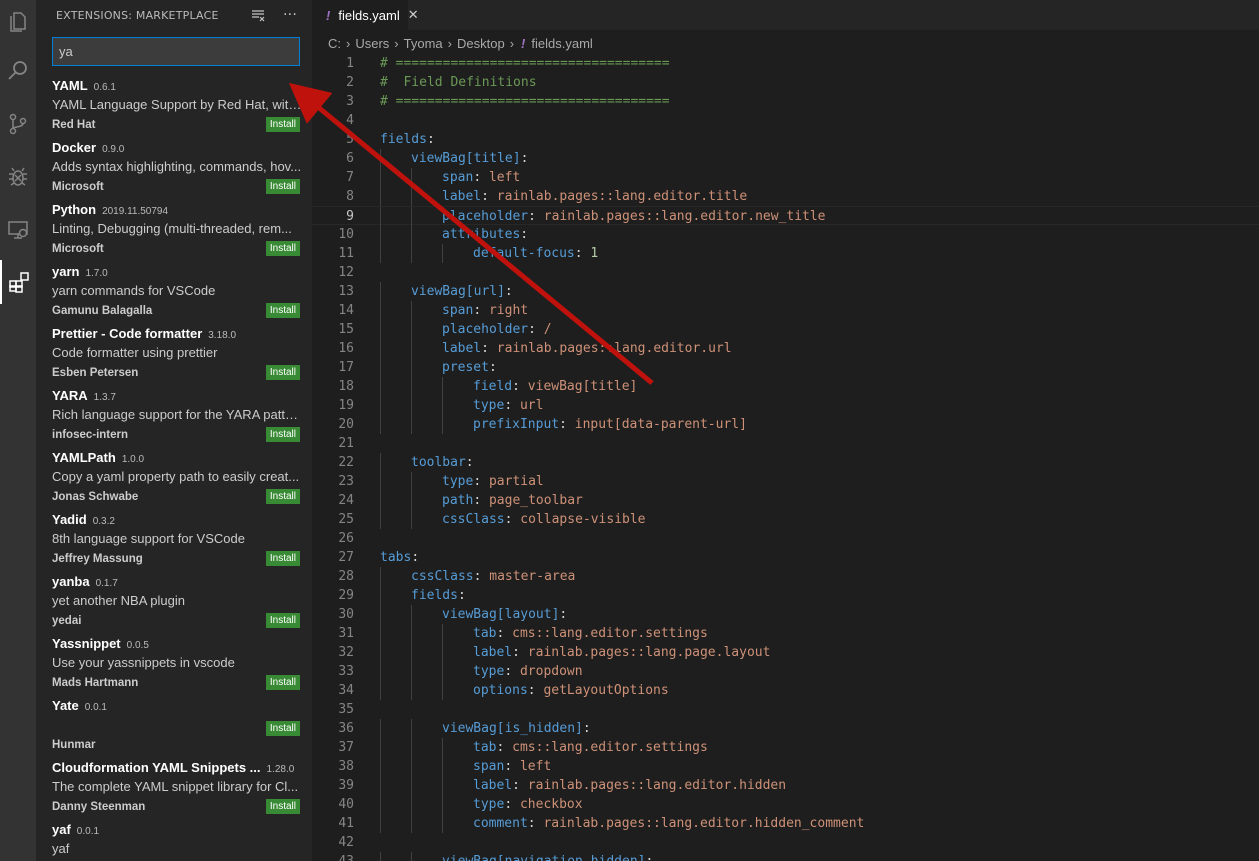 This screenshot has width=1259, height=861. I want to click on code-line: 29 fields:, so click(785, 595).